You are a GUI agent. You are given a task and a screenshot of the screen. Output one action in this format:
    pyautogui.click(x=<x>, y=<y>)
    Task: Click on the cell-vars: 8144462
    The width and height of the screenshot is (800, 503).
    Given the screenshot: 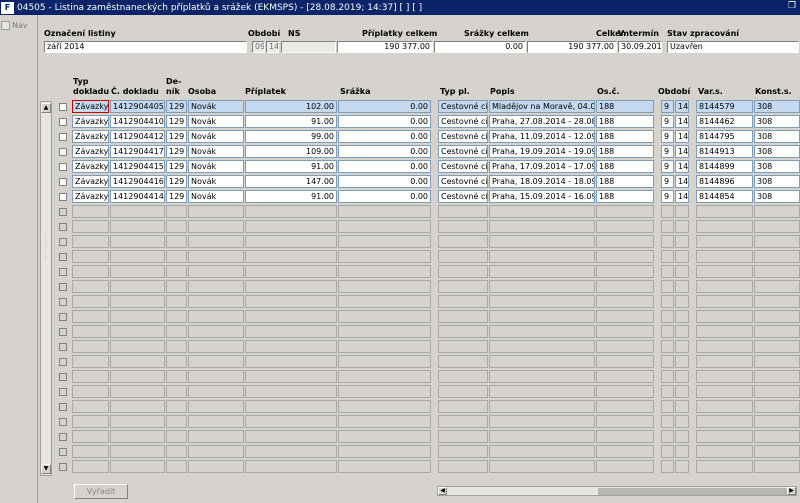 What is the action you would take?
    pyautogui.click(x=724, y=121)
    